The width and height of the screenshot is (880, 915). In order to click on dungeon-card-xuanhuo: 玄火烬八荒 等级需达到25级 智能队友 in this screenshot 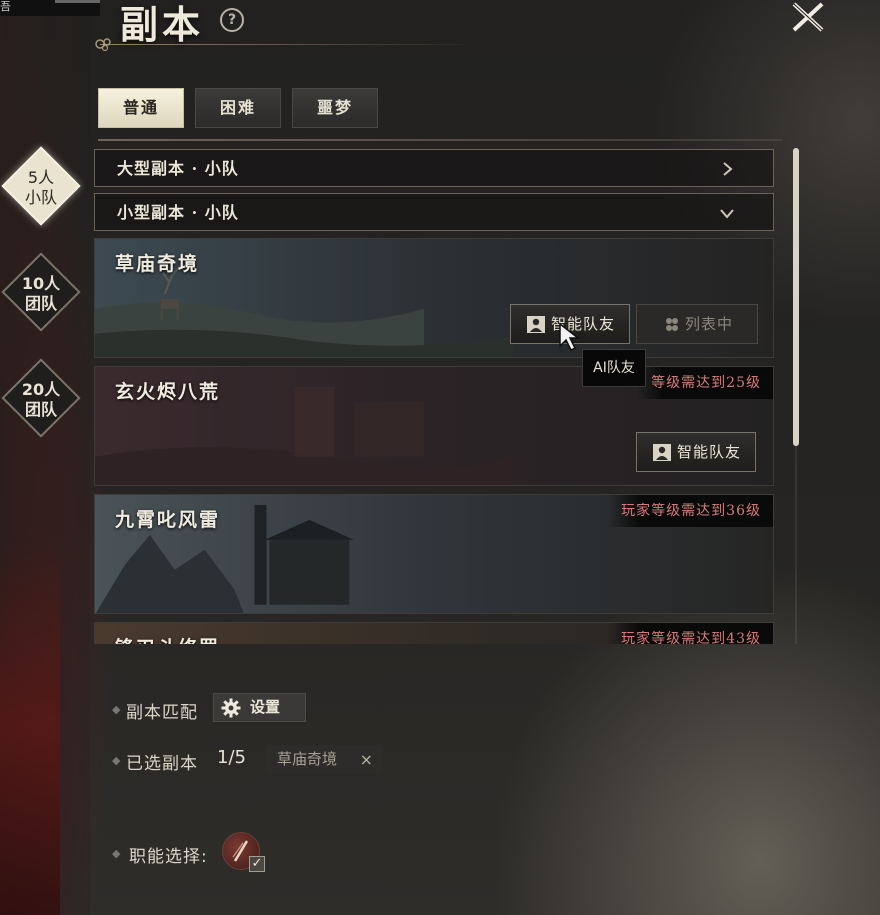, I will do `click(434, 426)`.